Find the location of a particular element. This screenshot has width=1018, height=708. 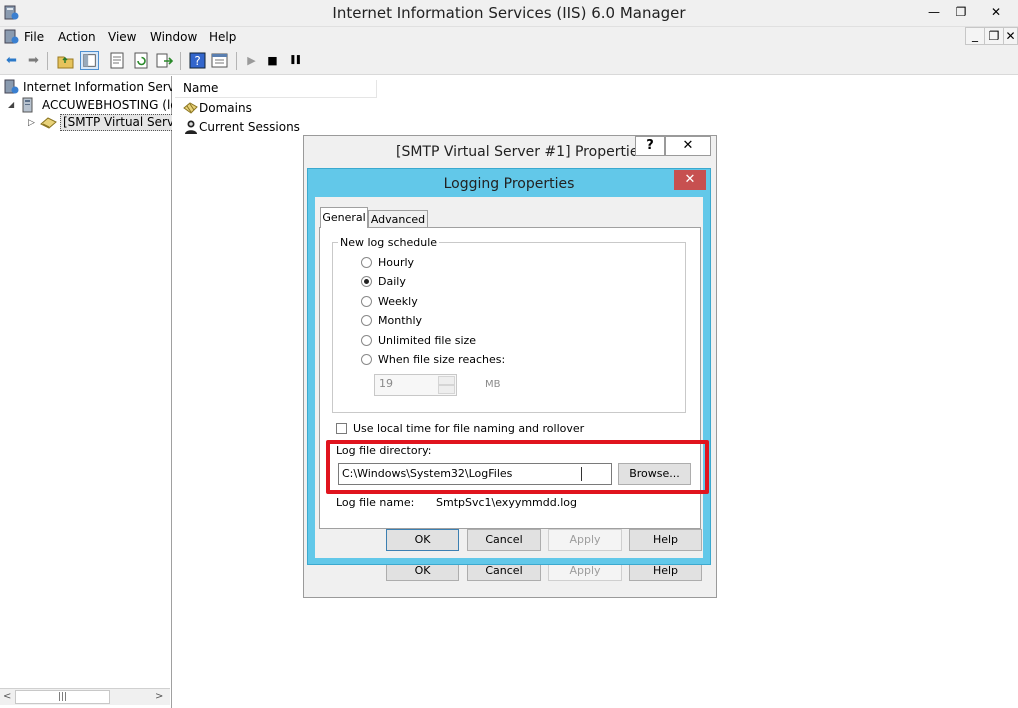

tree-item-label: [SMTP Virtual Server #1] is located at coordinates (116, 122).